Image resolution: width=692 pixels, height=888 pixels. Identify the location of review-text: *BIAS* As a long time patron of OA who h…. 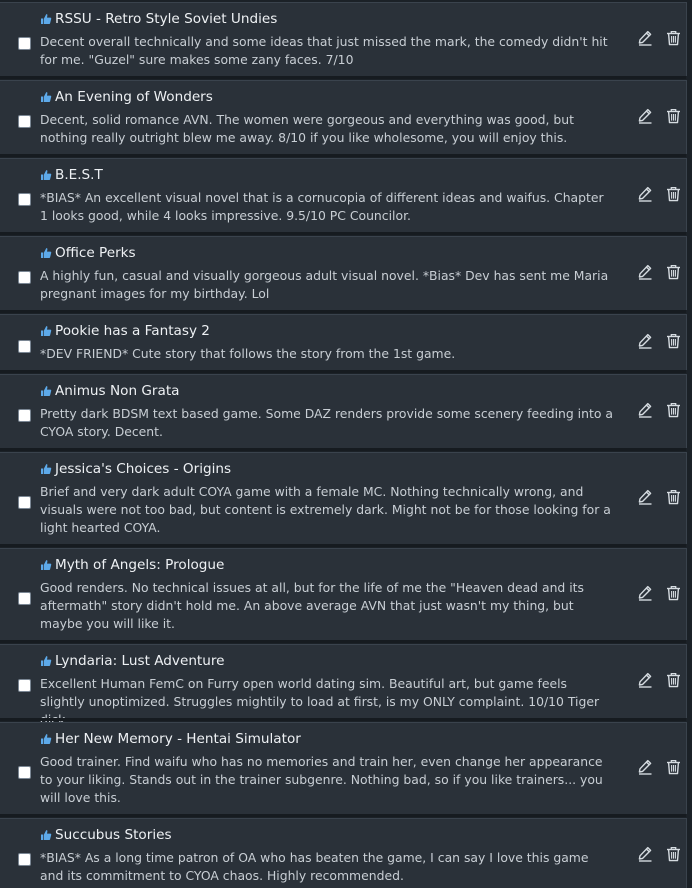
(314, 866).